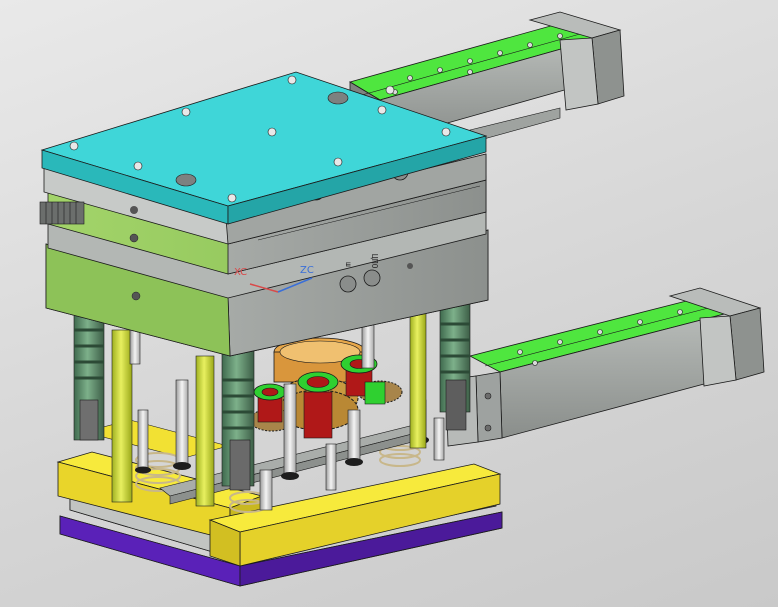 The width and height of the screenshot is (778, 607). I want to click on engraving-mark-2: ЦПО, so click(374, 261).